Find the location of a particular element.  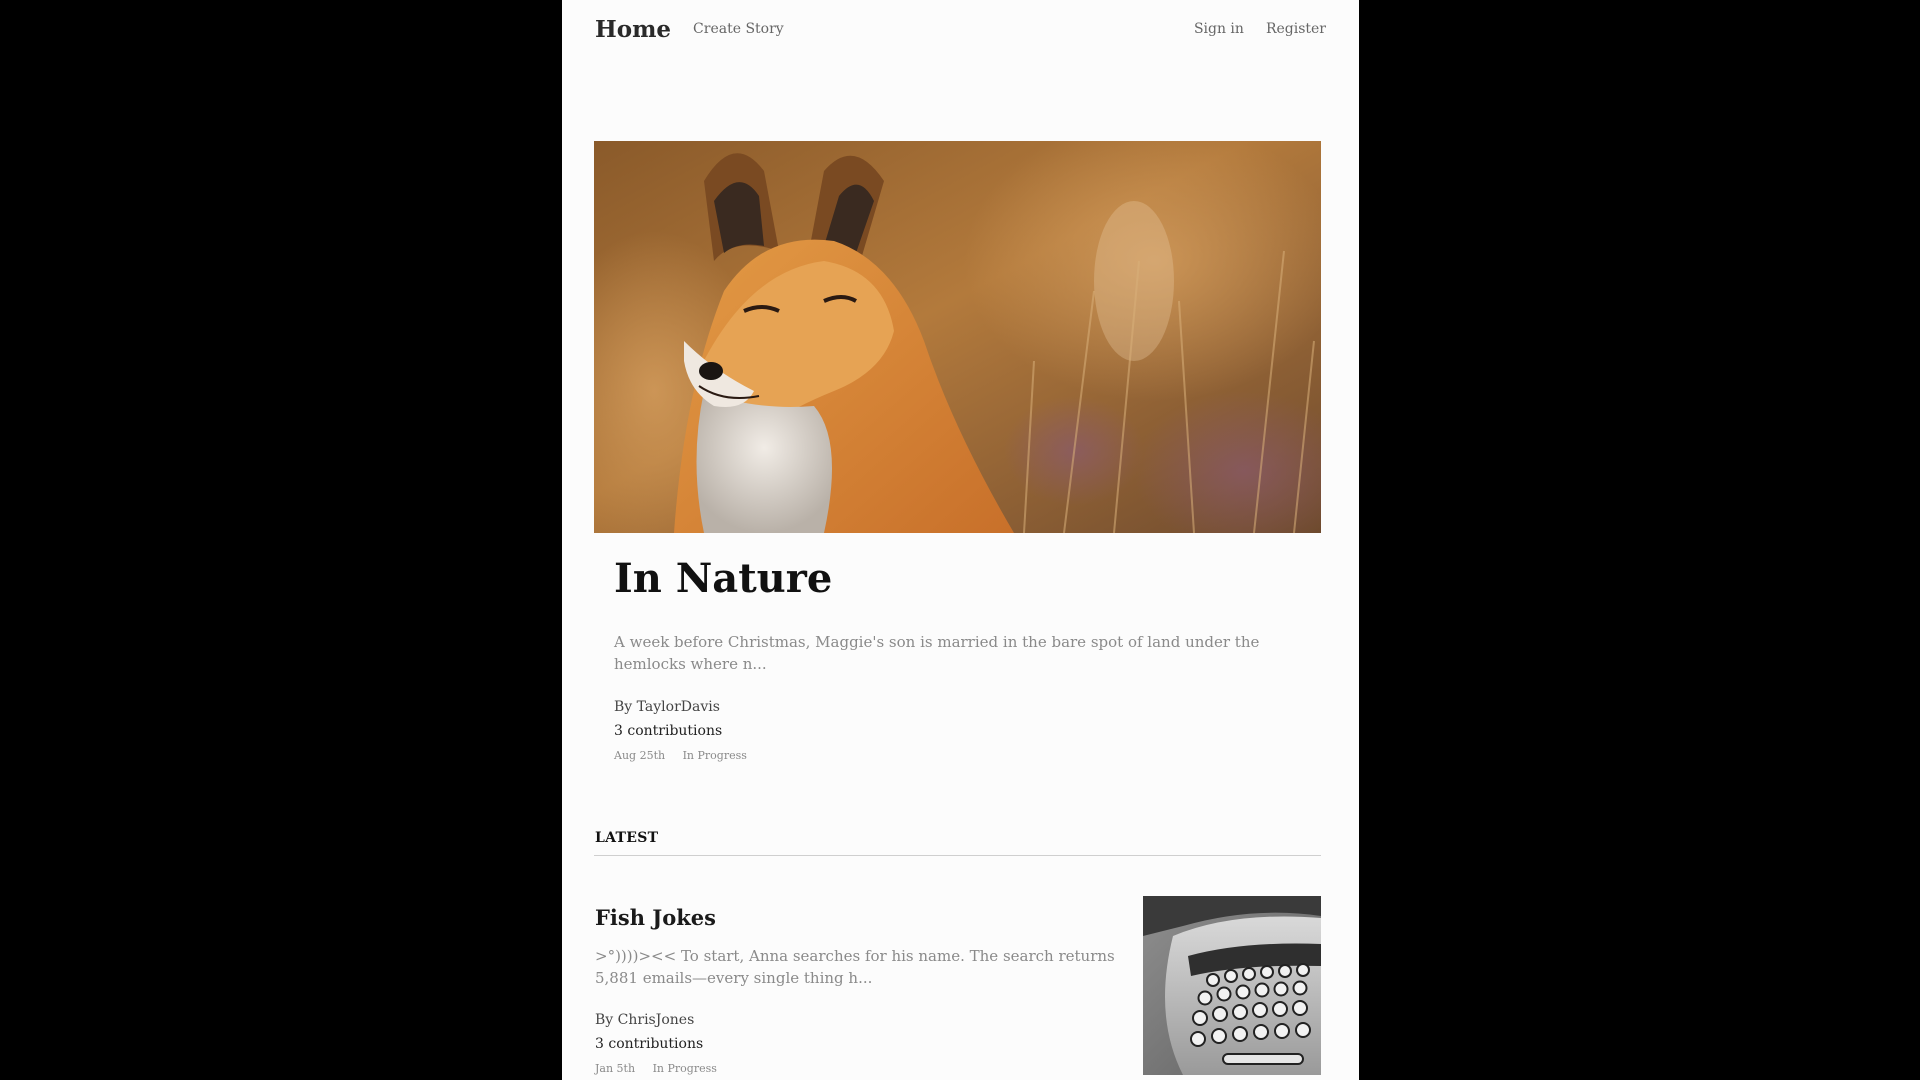

featured-story-byline: By TaylorDavis is located at coordinates (667, 707).